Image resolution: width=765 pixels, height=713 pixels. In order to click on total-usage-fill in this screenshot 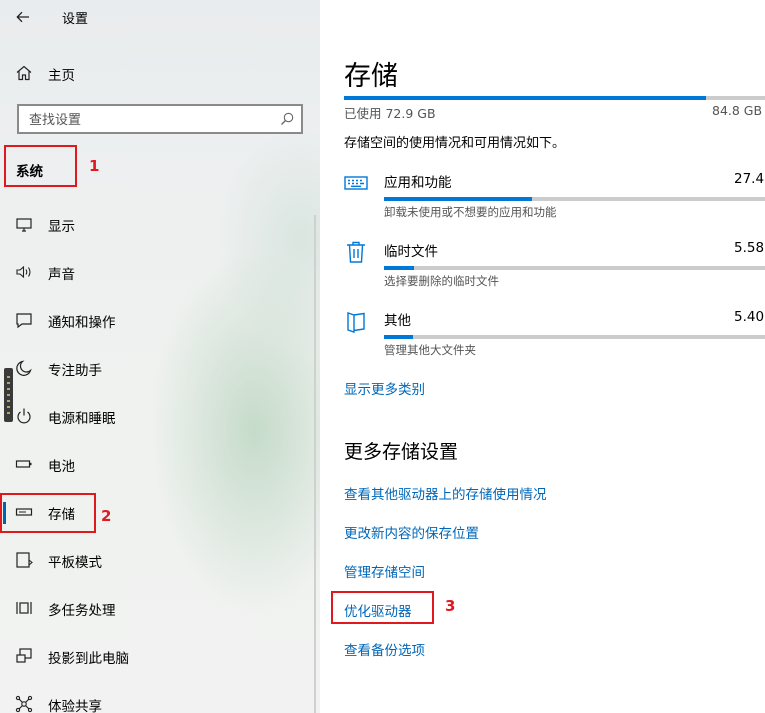, I will do `click(525, 98)`.